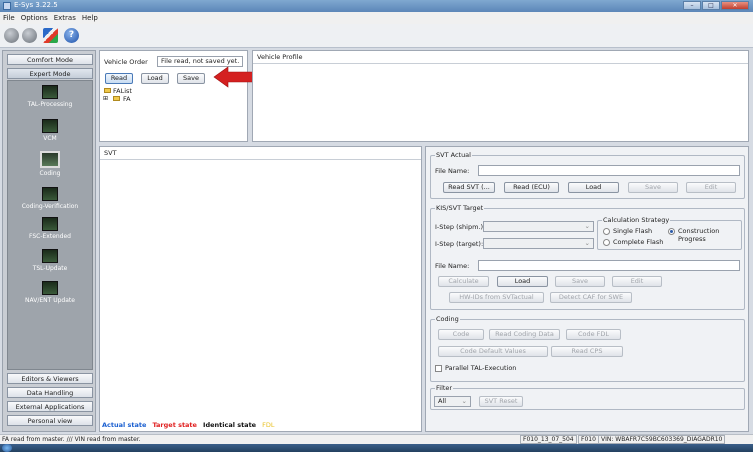  What do you see at coordinates (50, 194) in the screenshot?
I see `coding-verification-icon` at bounding box center [50, 194].